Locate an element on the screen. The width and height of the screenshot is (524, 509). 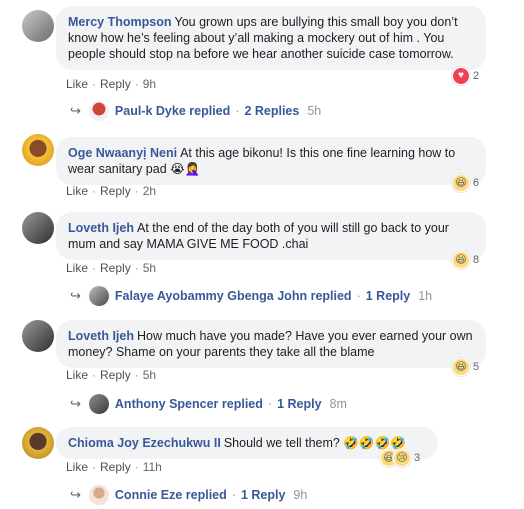
reaction-count: 3 is located at coordinates (417, 458).